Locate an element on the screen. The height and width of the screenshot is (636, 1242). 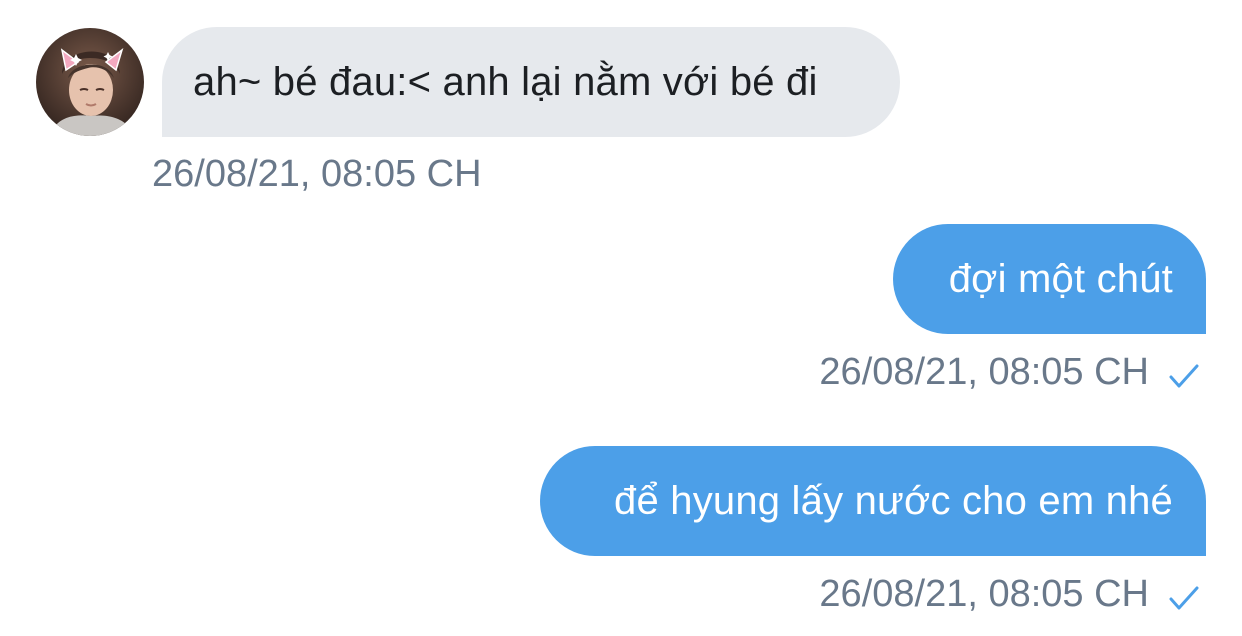
message-text: đợi một chút is located at coordinates (1060, 279).